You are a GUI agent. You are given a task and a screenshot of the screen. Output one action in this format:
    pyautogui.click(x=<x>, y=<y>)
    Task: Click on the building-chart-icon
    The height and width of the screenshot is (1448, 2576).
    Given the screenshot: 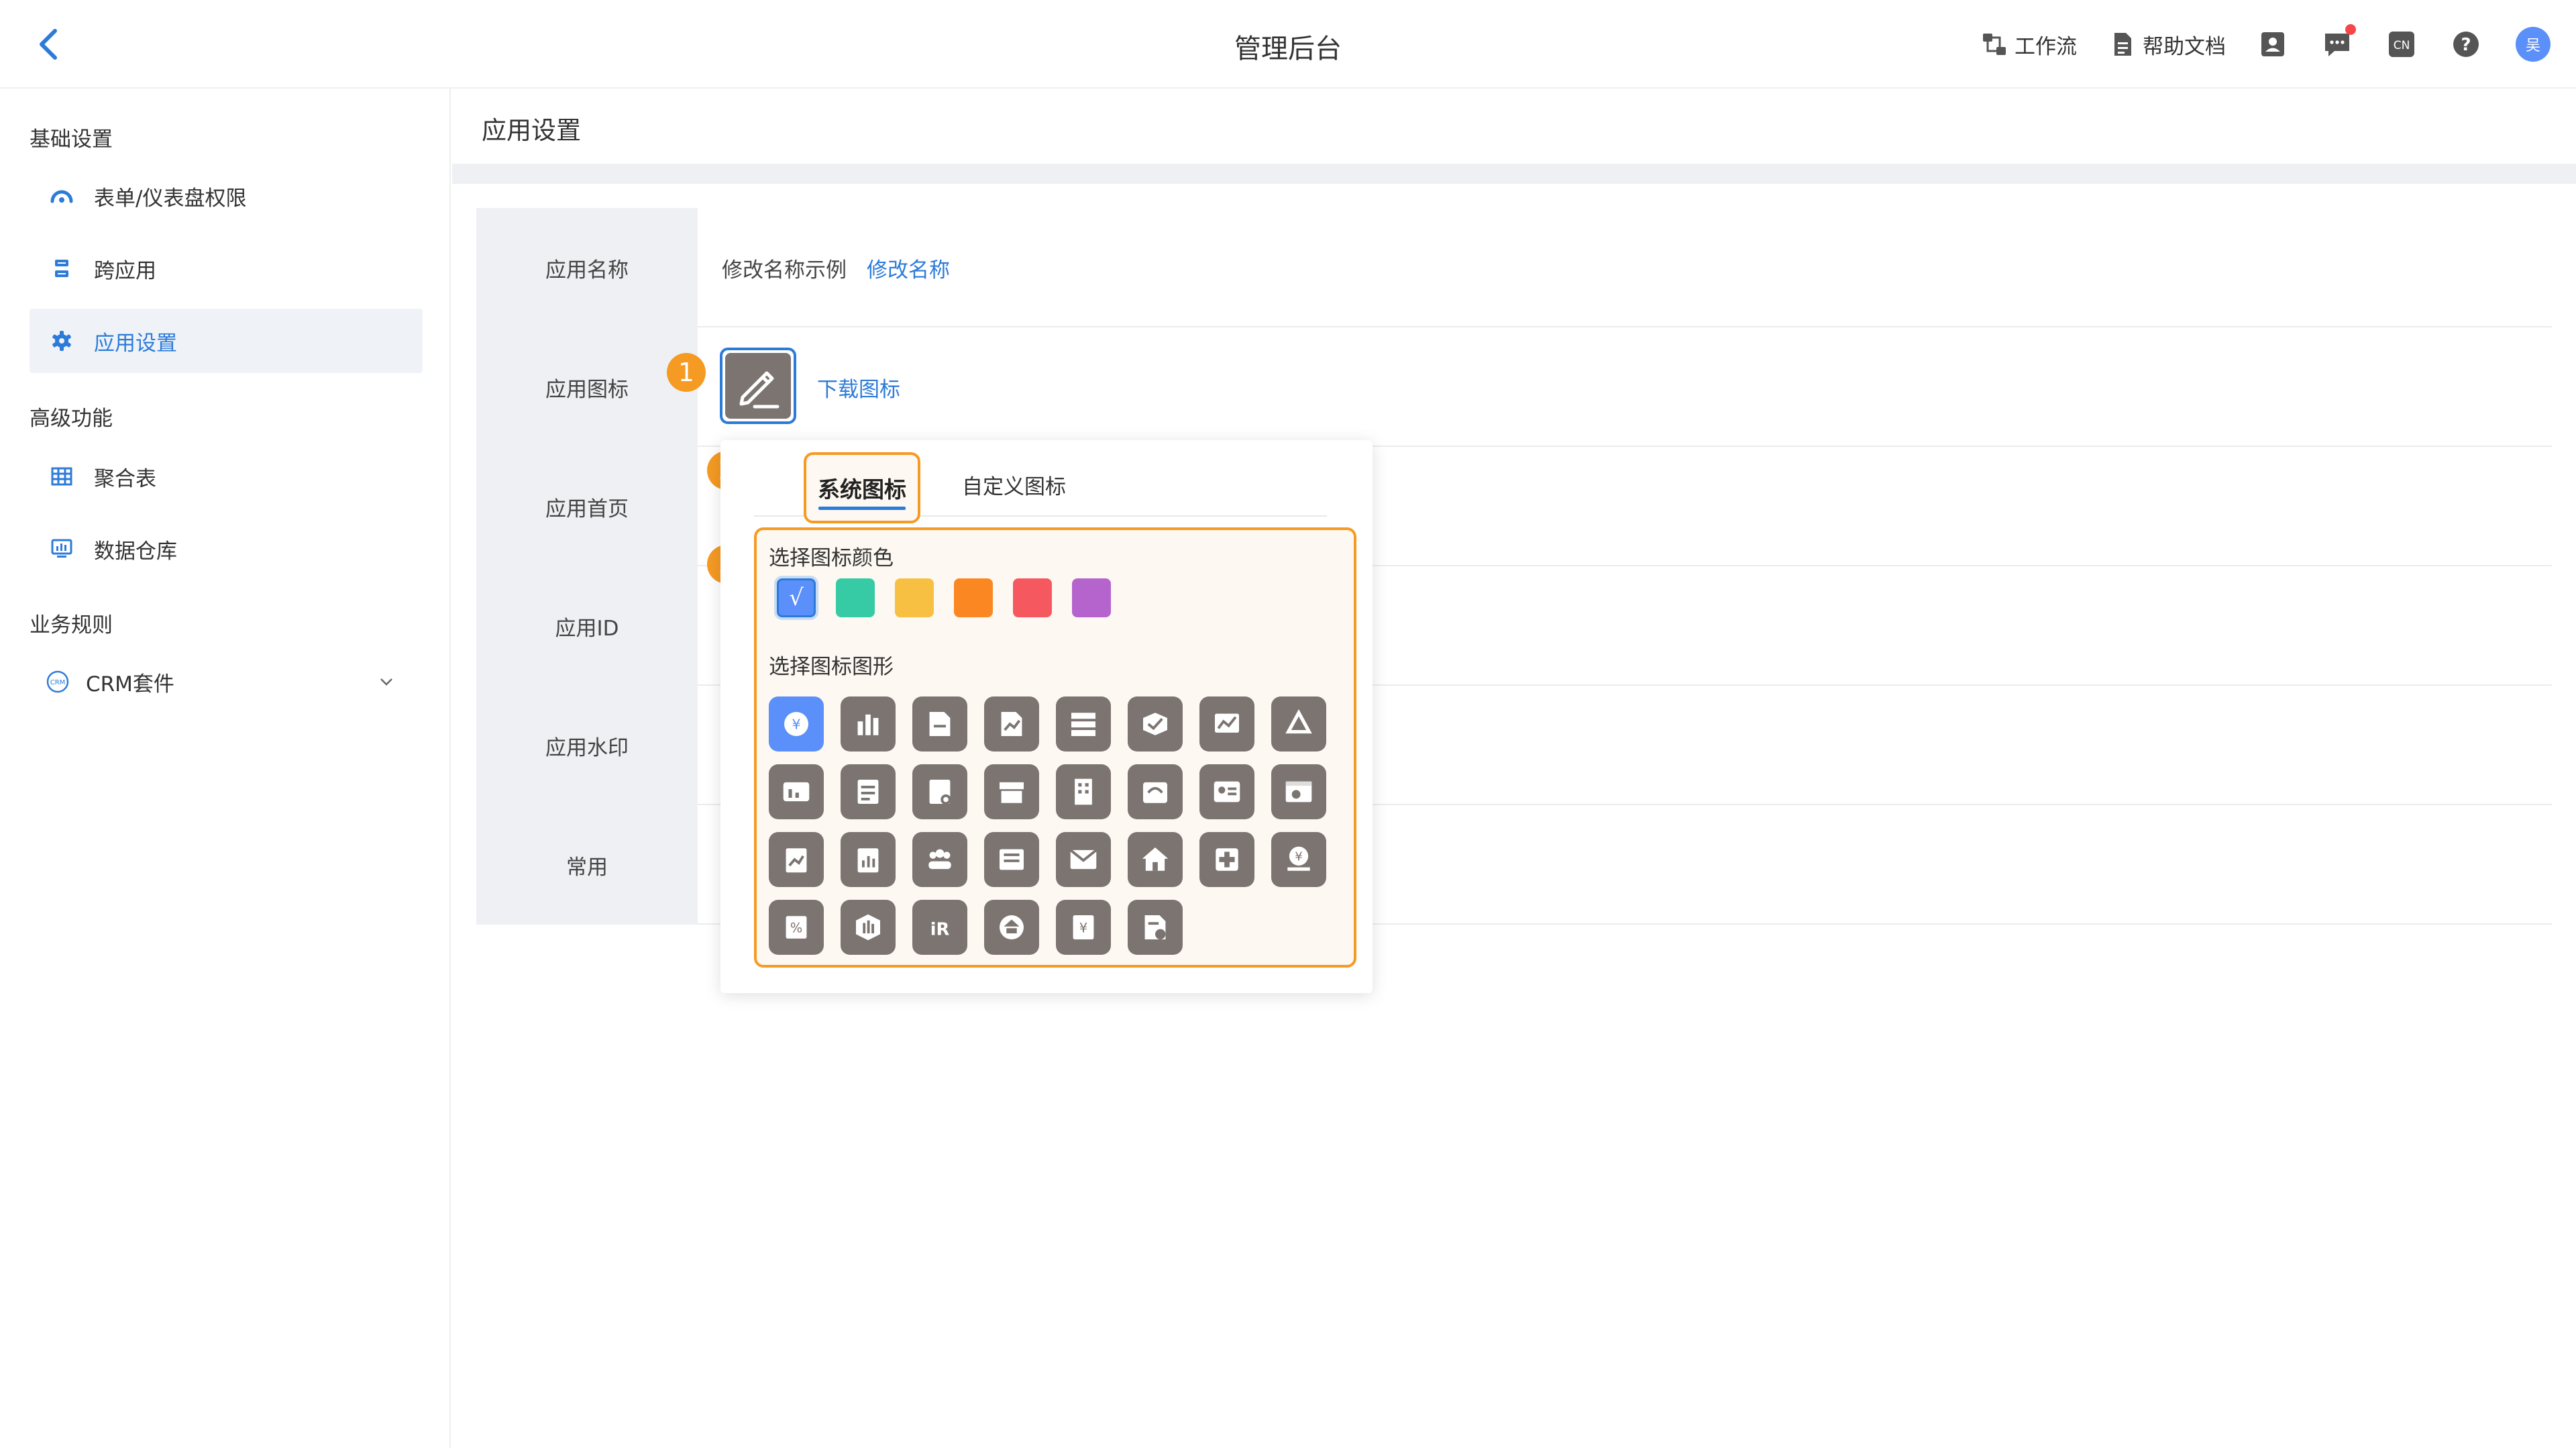 What is the action you would take?
    pyautogui.click(x=868, y=724)
    